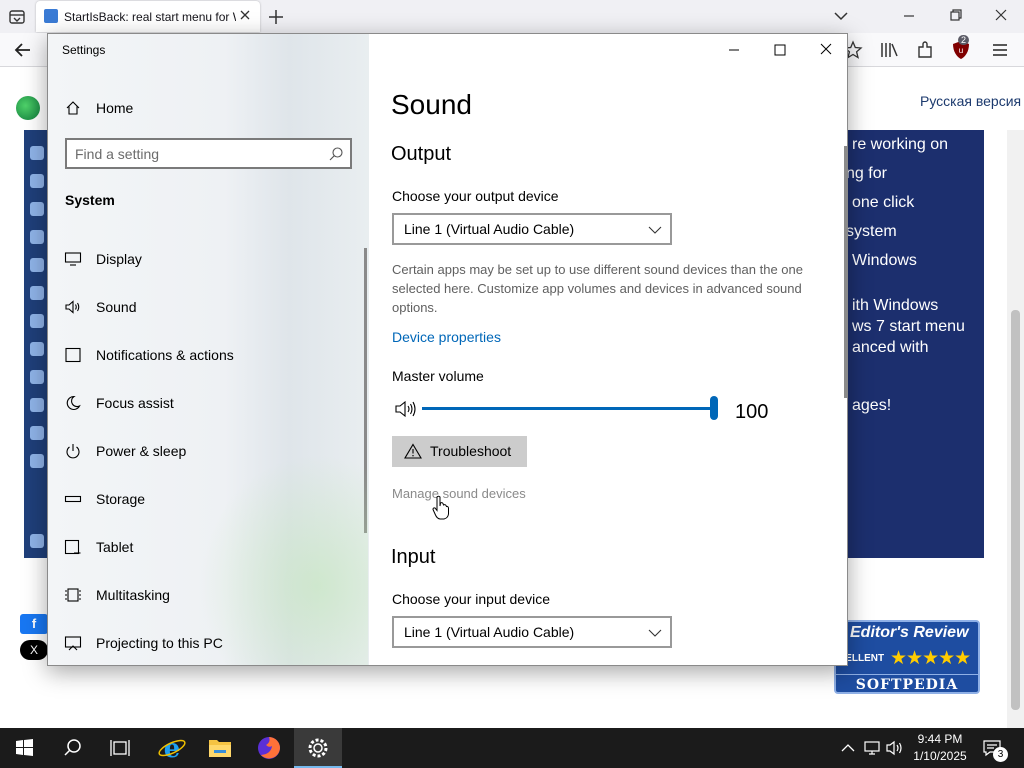 This screenshot has width=1024, height=768. Describe the element at coordinates (848, 748) in the screenshot. I see `tray-overflow-chevron-icon` at that location.